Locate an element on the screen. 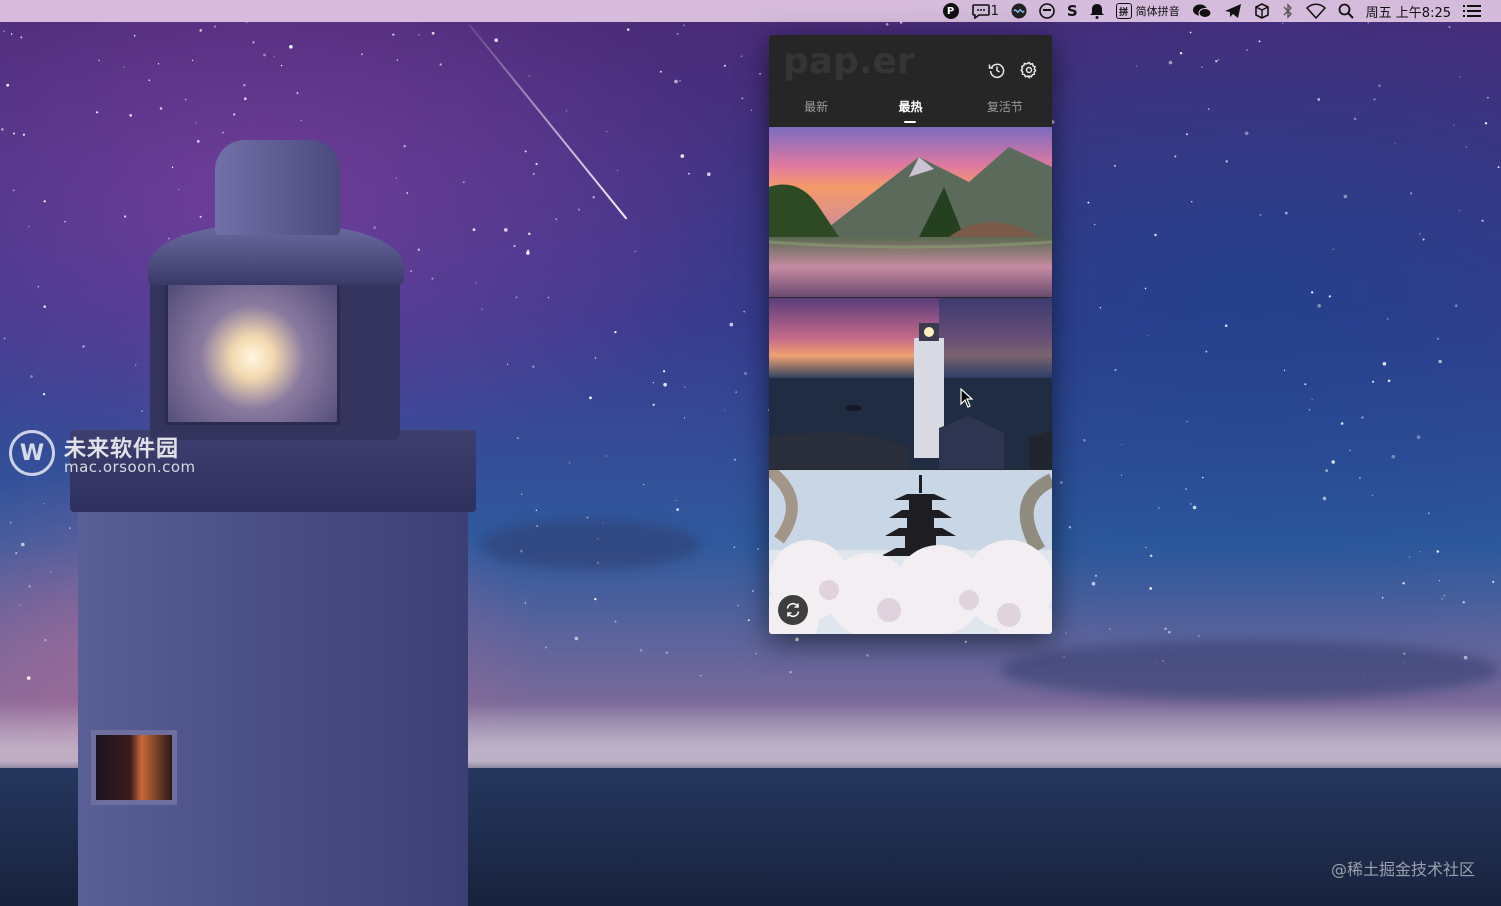 The image size is (1501, 906). wallpaper-thumbnail-lighthouse is located at coordinates (910, 383).